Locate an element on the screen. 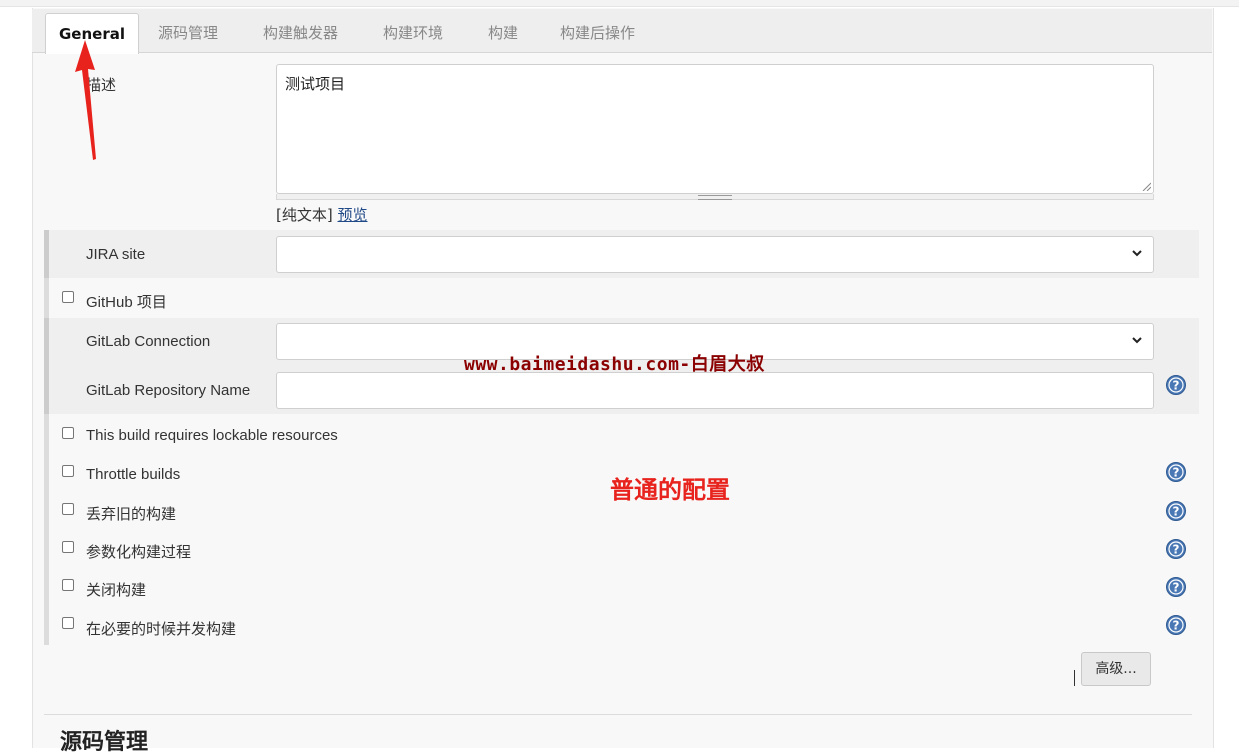 This screenshot has height=756, width=1239. annotation-text: 普通的配置 is located at coordinates (670, 490).